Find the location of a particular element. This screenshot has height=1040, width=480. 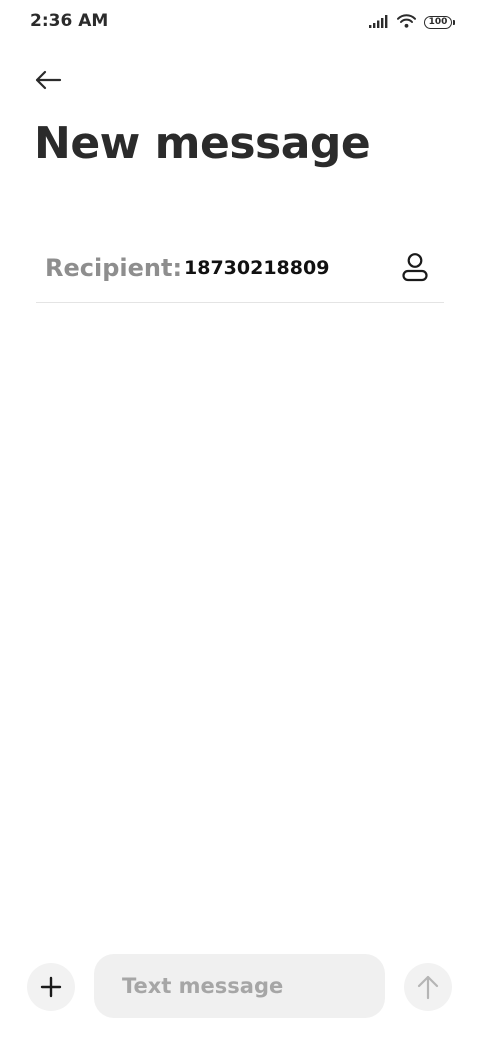

send-button is located at coordinates (428, 987).